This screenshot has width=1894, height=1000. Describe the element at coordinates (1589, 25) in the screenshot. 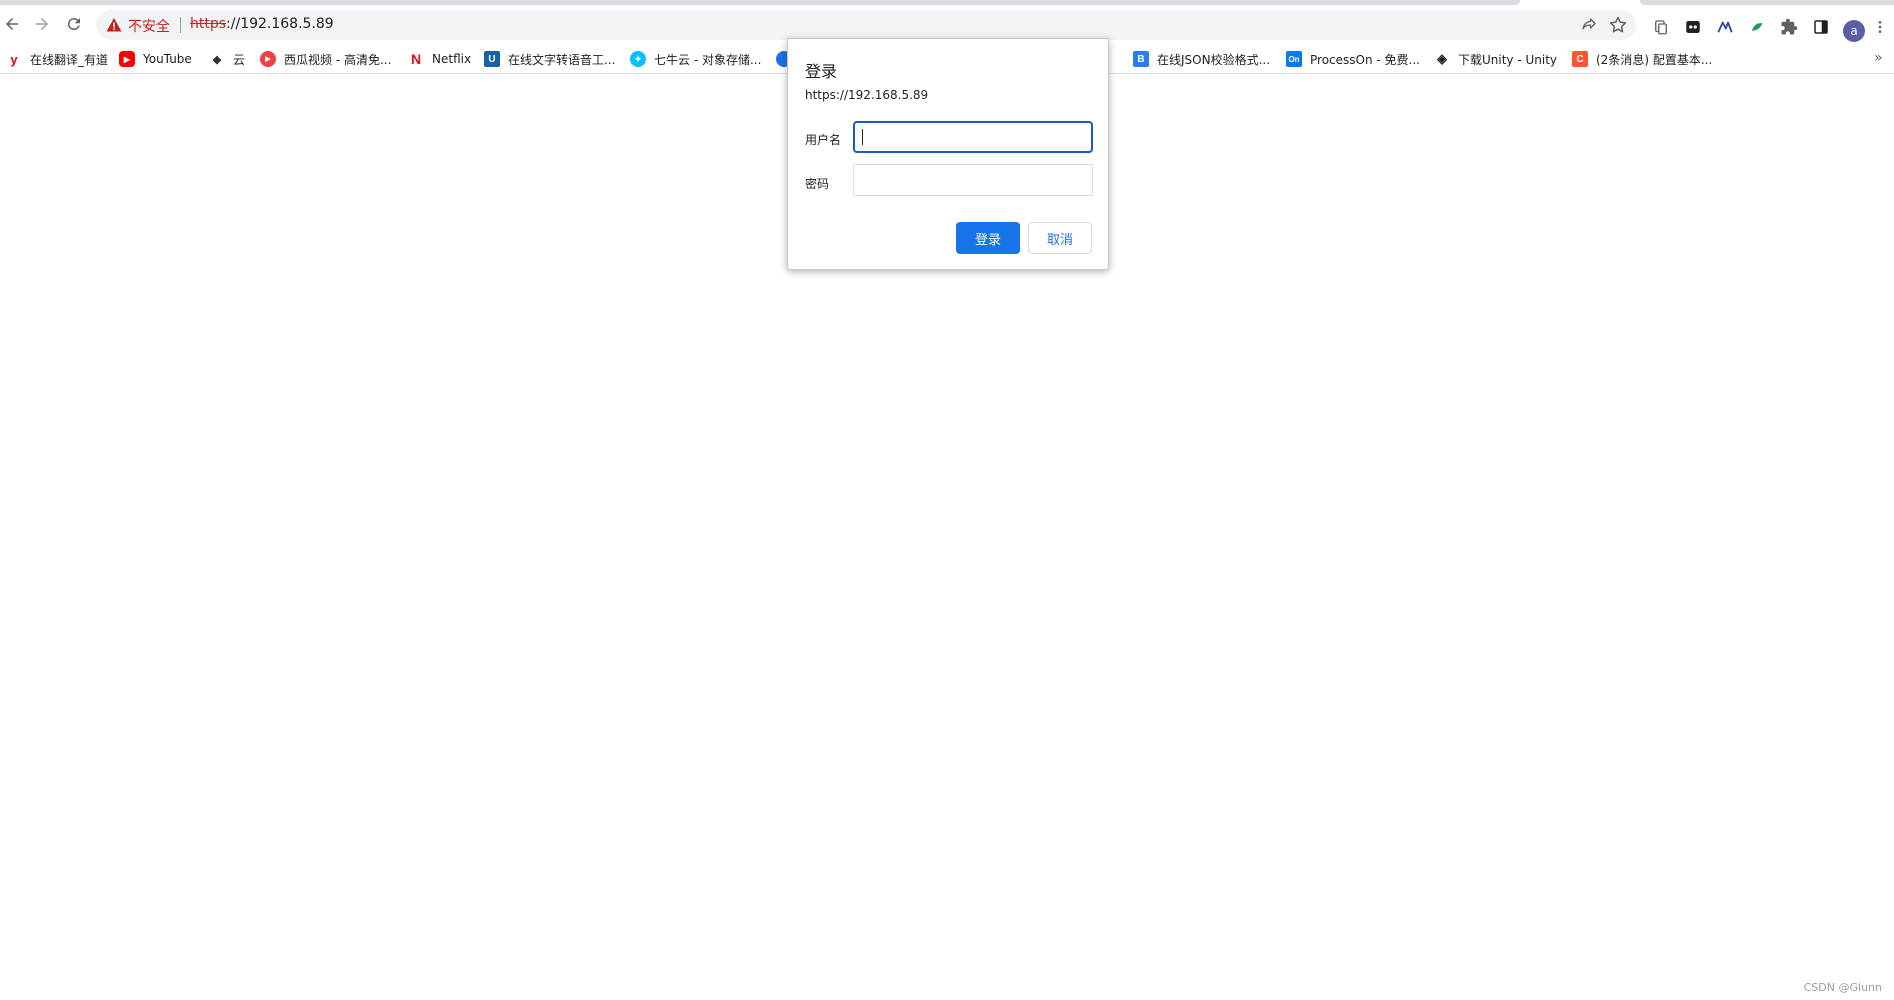

I see `share-icon` at that location.